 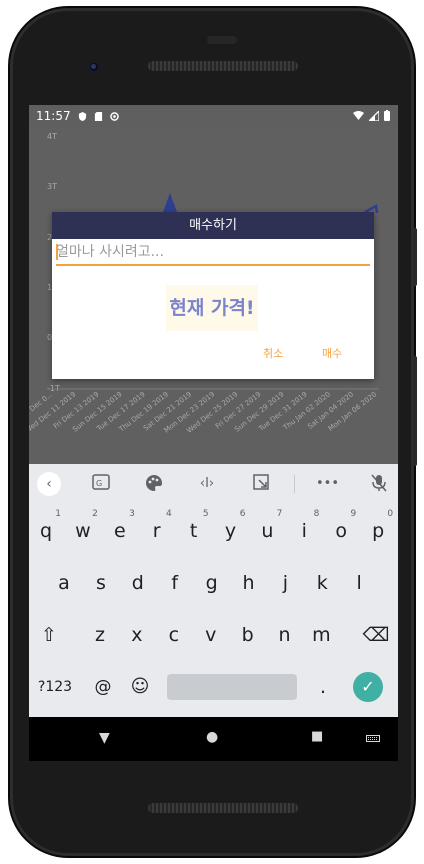 What do you see at coordinates (64, 583) in the screenshot?
I see `key-a: a` at bounding box center [64, 583].